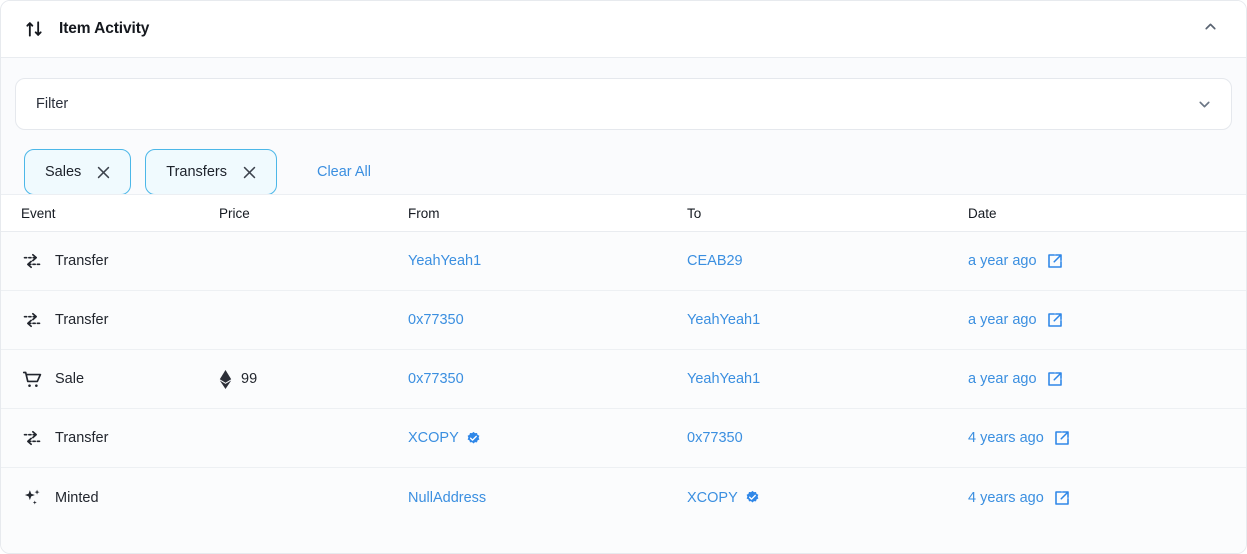  Describe the element at coordinates (1204, 104) in the screenshot. I see `chevron-down-icon` at that location.